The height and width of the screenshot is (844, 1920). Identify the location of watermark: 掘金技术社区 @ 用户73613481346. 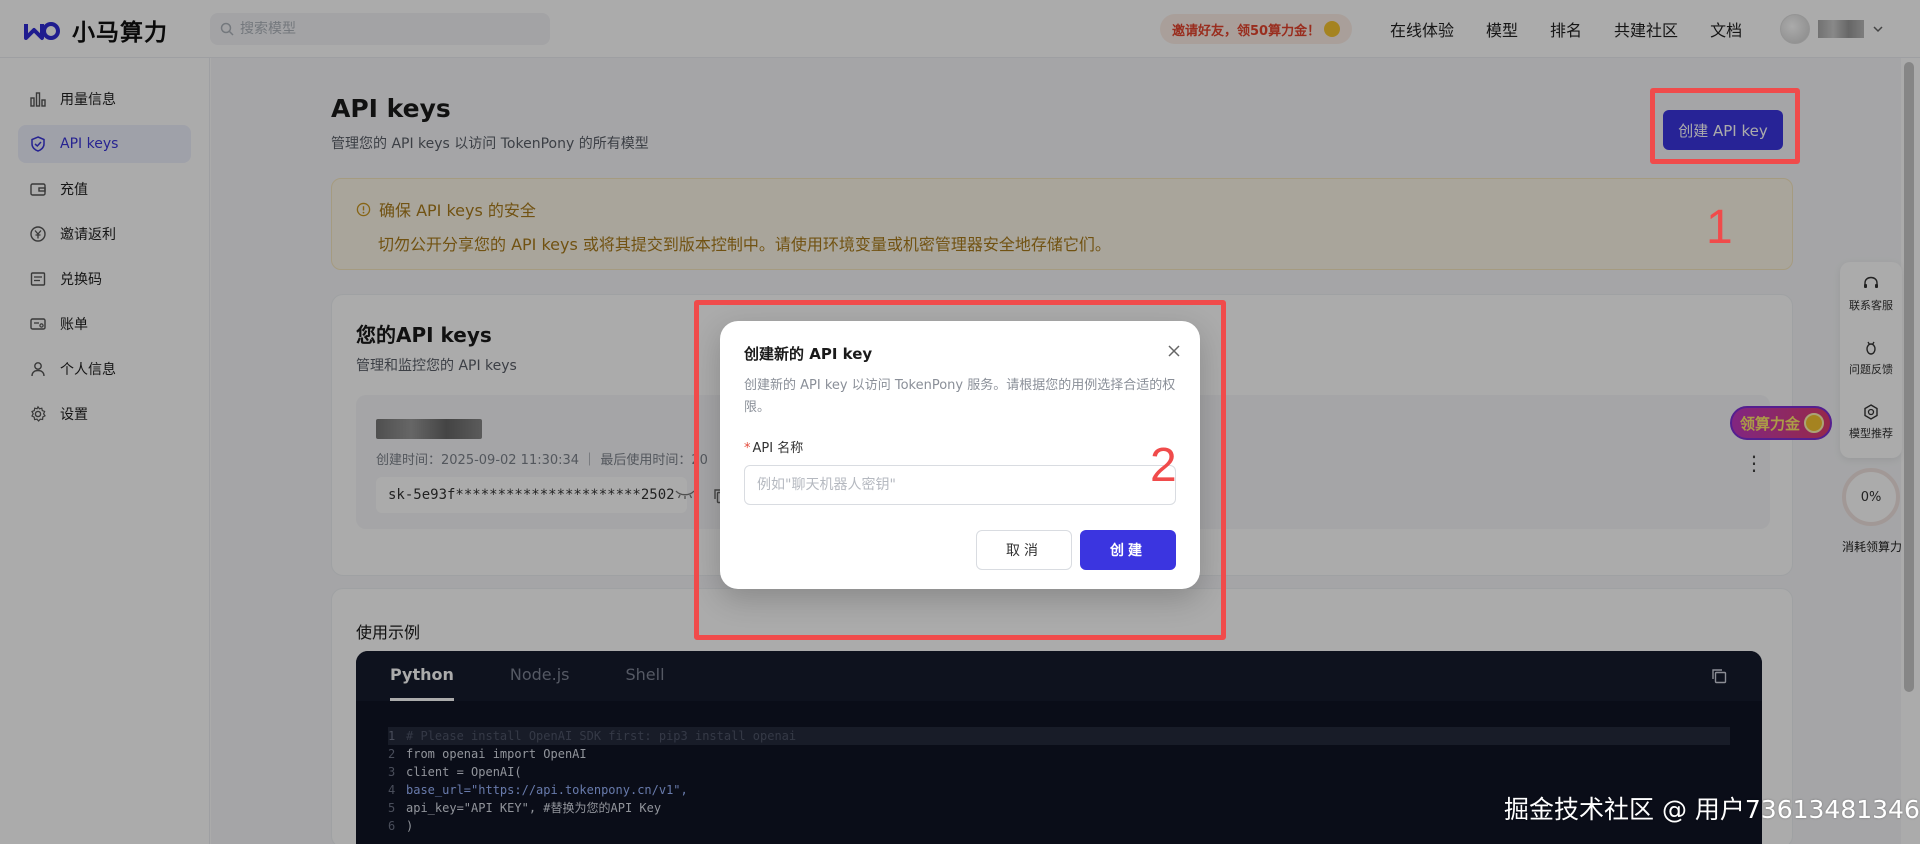
(1712, 809).